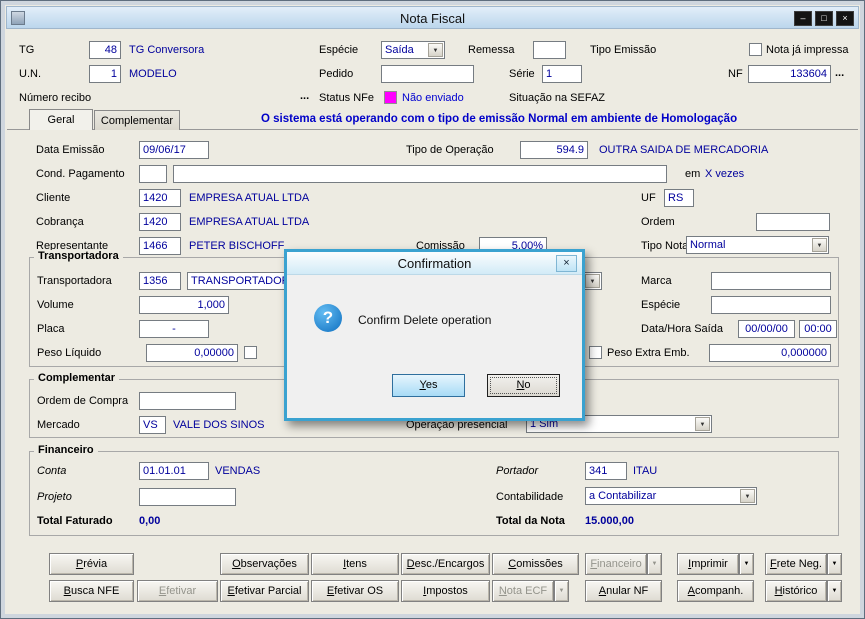 Image resolution: width=865 pixels, height=619 pixels. I want to click on serie-label: Série, so click(522, 74).